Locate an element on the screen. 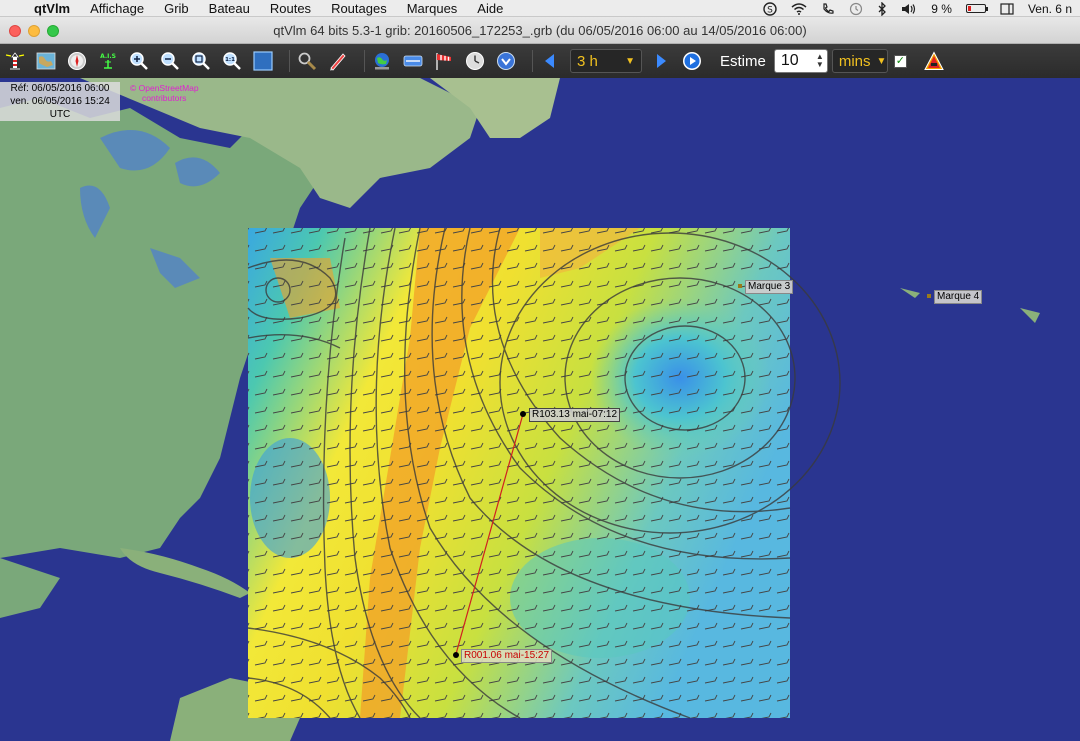 Image resolution: width=1080 pixels, height=741 pixels. mark-label: Marque 4 is located at coordinates (958, 297).